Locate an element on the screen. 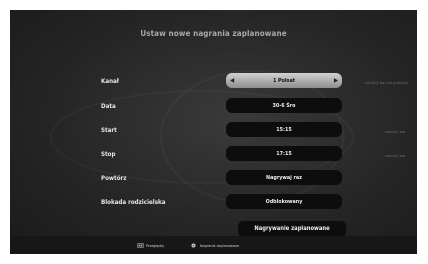 The image size is (428, 264). date-field: 30-6 Śro is located at coordinates (284, 105).